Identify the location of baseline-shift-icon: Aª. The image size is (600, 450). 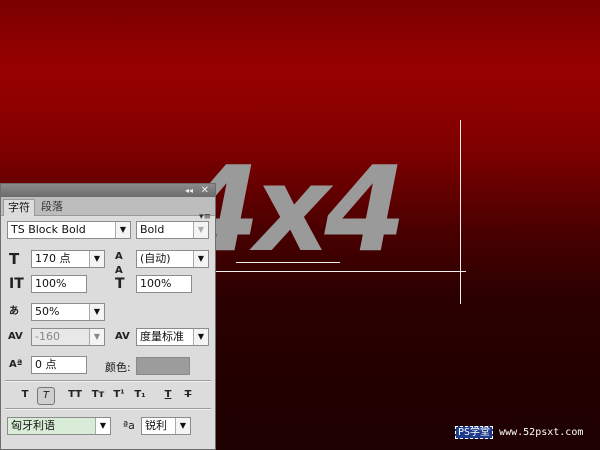
(16, 364).